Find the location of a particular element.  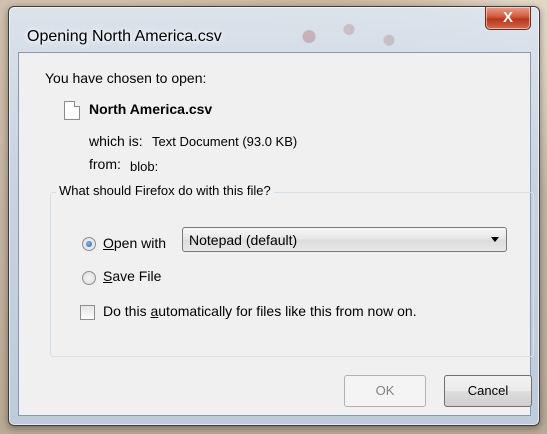

file-type-value: Text Document (93.0 KB) is located at coordinates (225, 141).